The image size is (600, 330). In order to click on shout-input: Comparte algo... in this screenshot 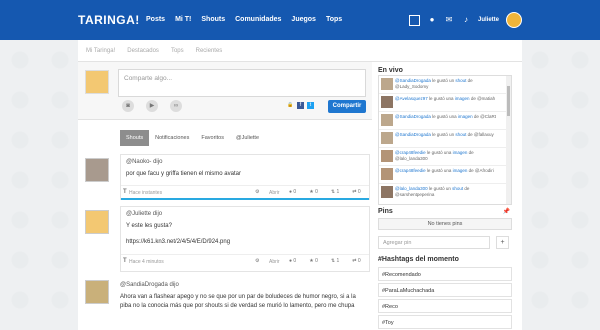, I will do `click(242, 83)`.